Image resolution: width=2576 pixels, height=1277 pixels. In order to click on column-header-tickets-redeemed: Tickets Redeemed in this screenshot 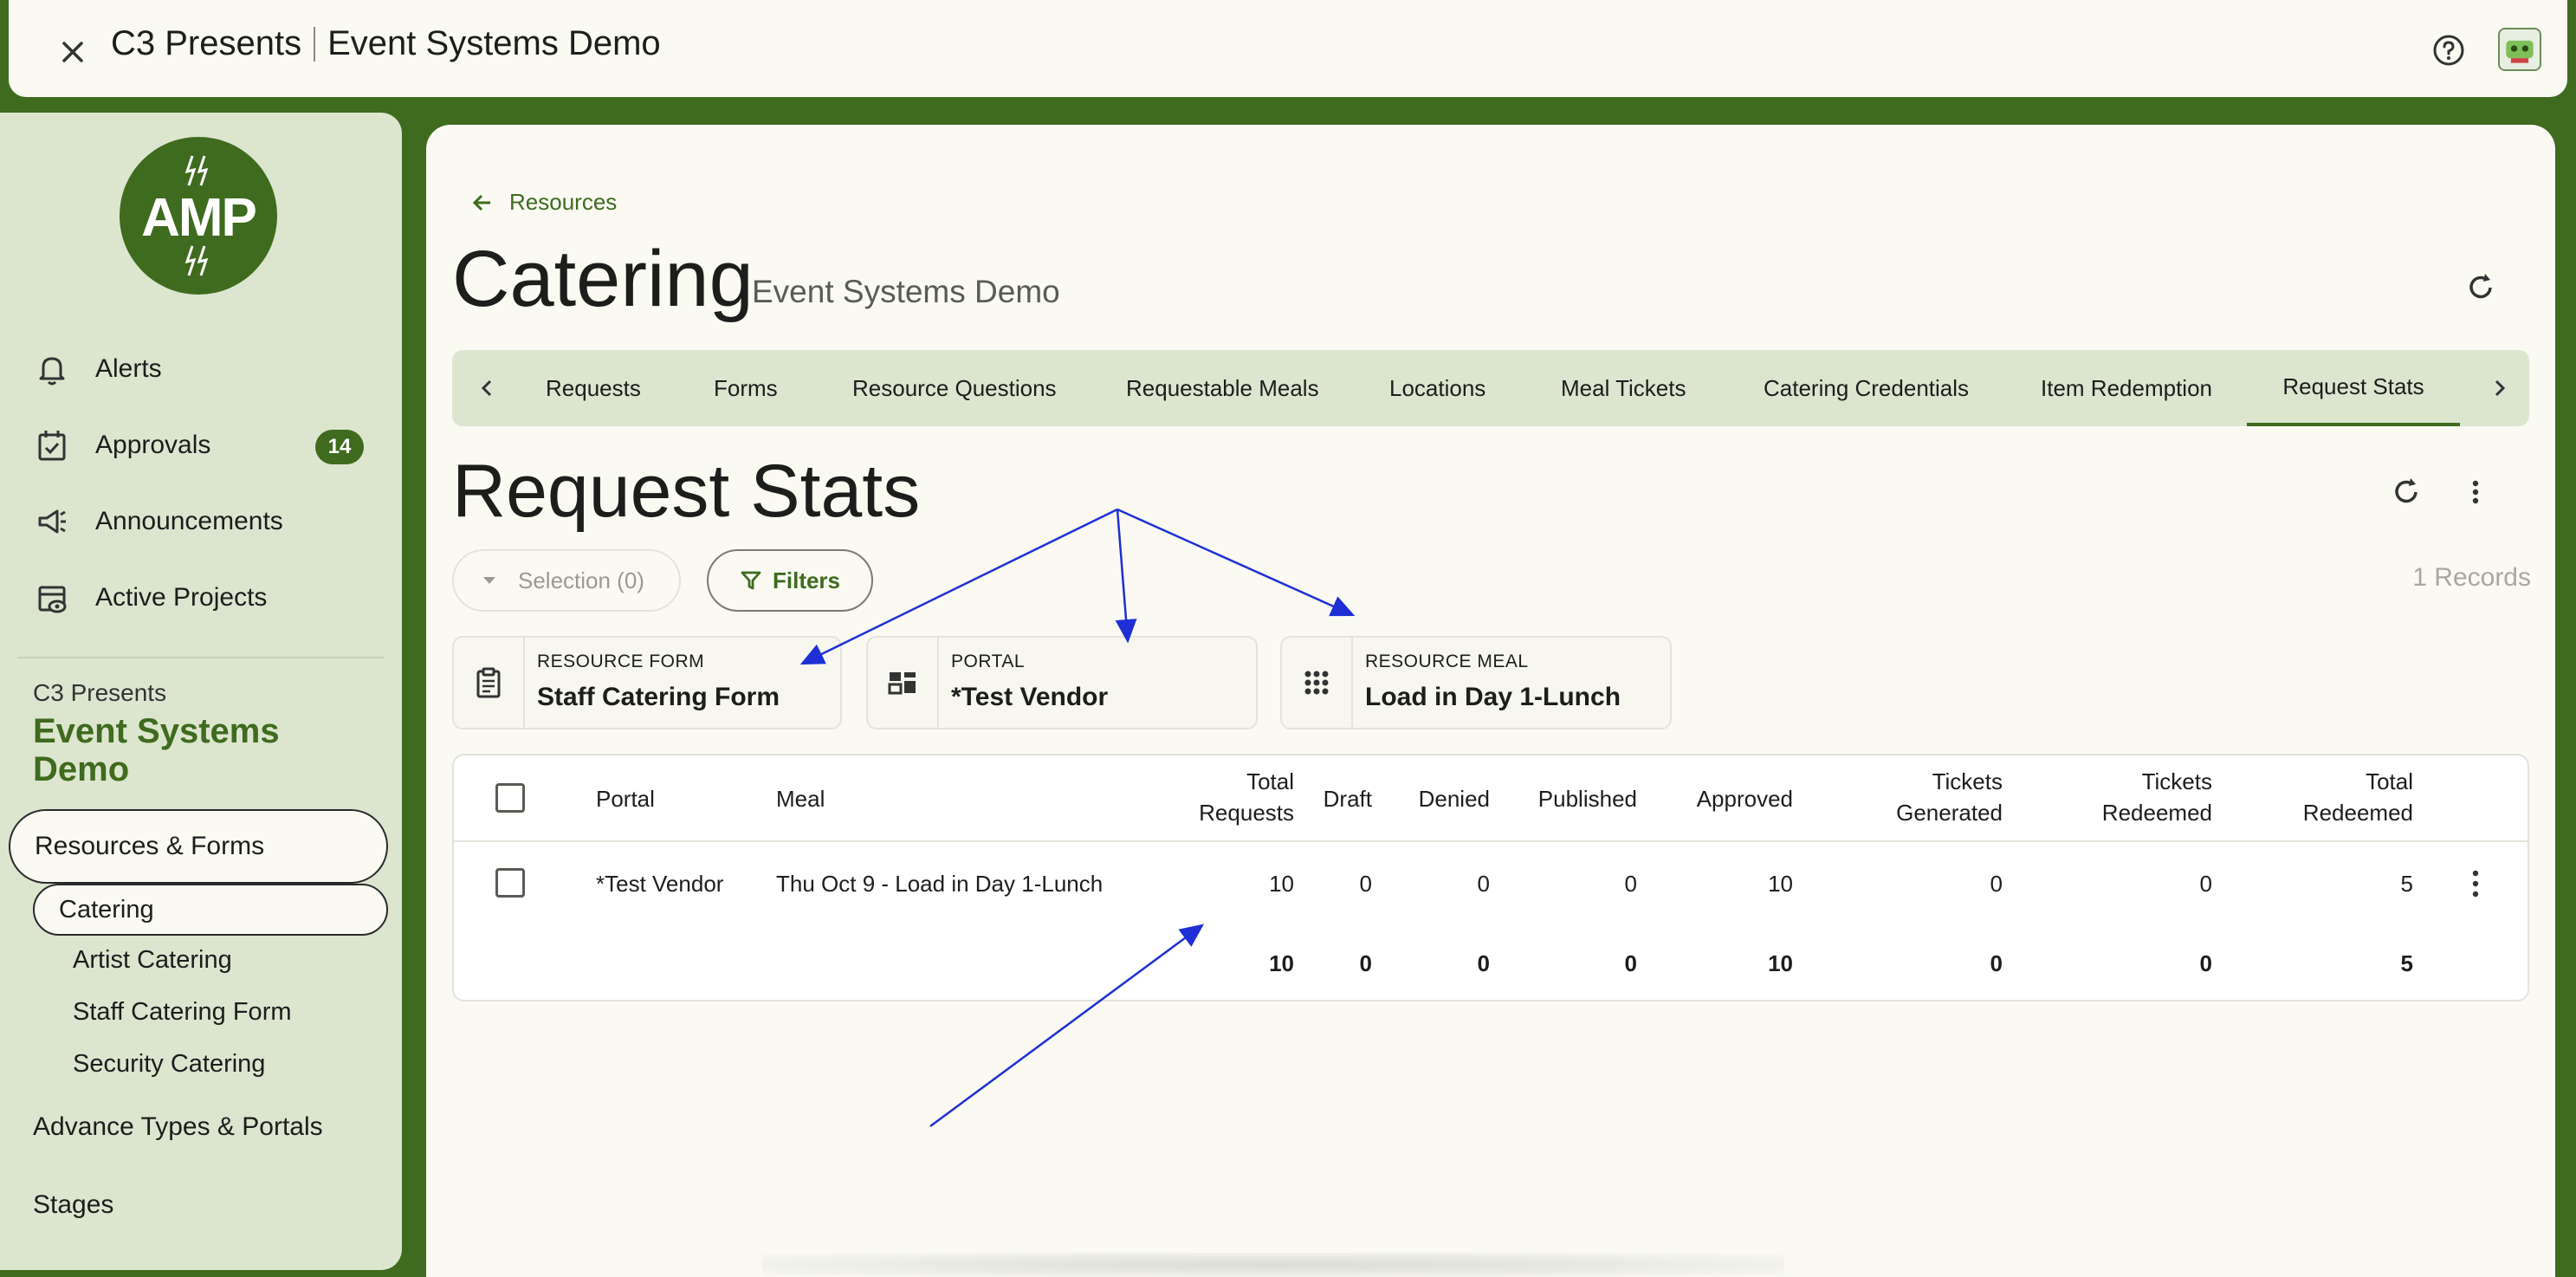, I will do `click(2107, 797)`.